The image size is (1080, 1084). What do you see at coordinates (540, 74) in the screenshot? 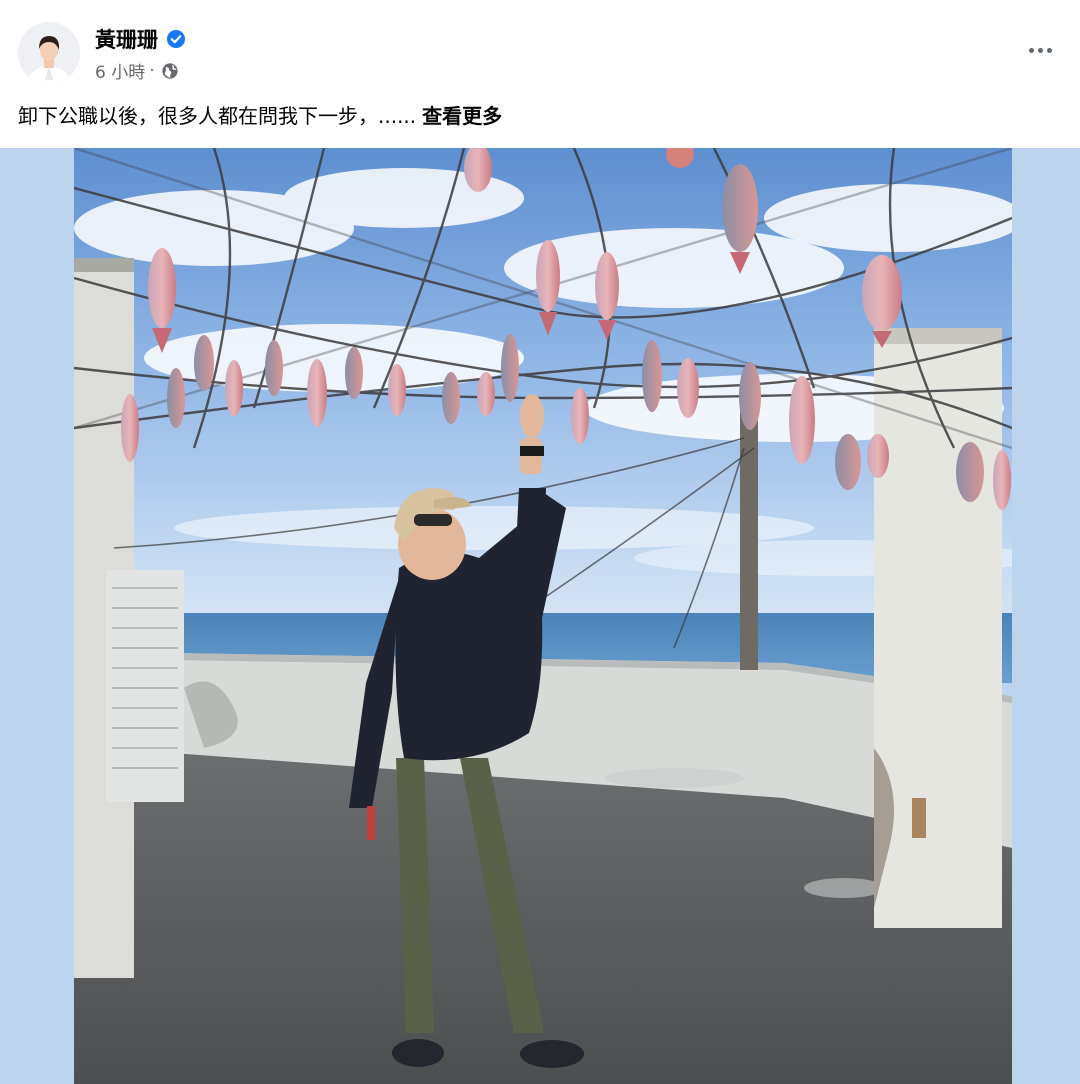
I see `post-header: 黃珊珊 6 小時 · 卸下公職以後，很多人都在問我下一步，...... 查看更多` at bounding box center [540, 74].